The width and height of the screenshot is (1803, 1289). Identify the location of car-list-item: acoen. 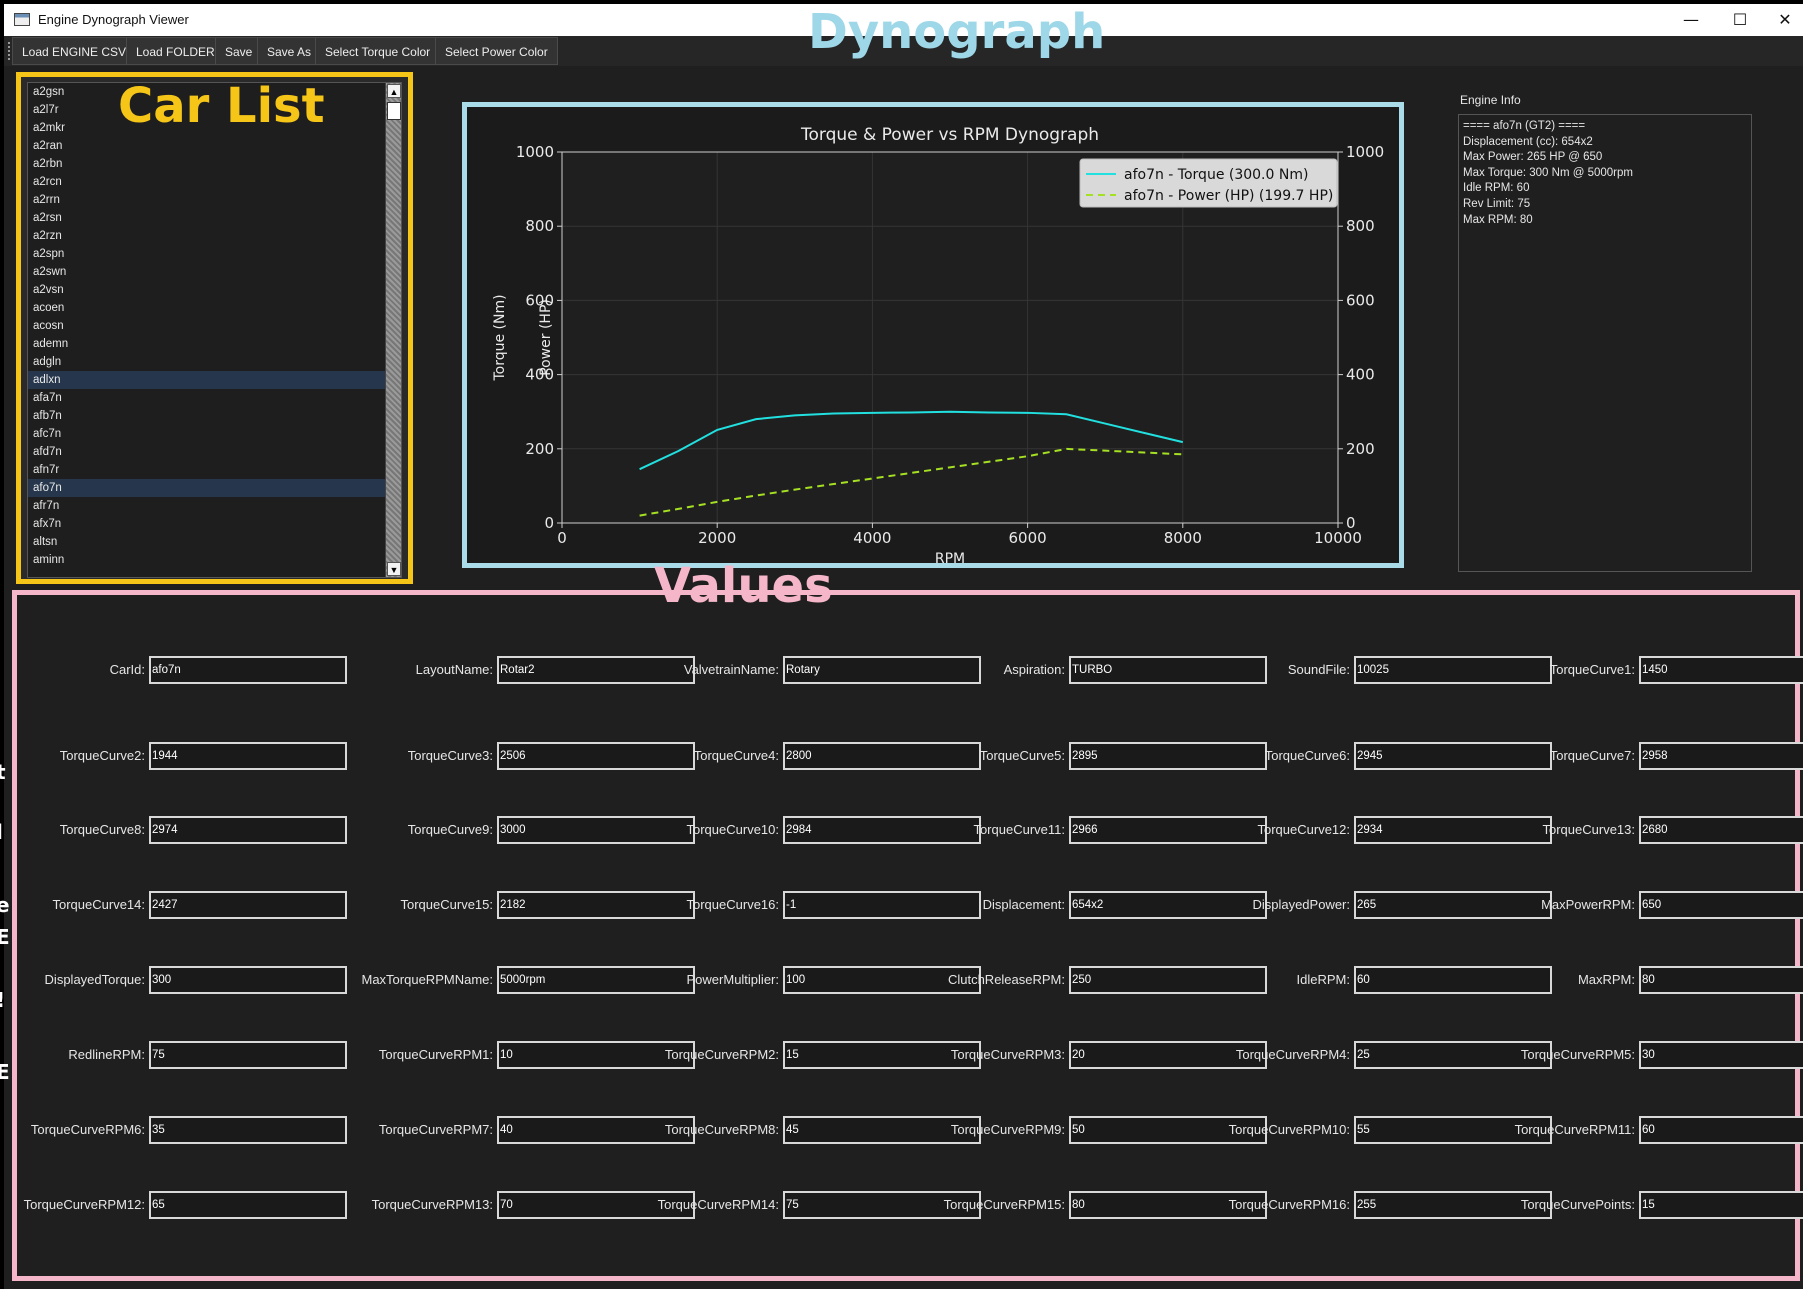
(214, 308).